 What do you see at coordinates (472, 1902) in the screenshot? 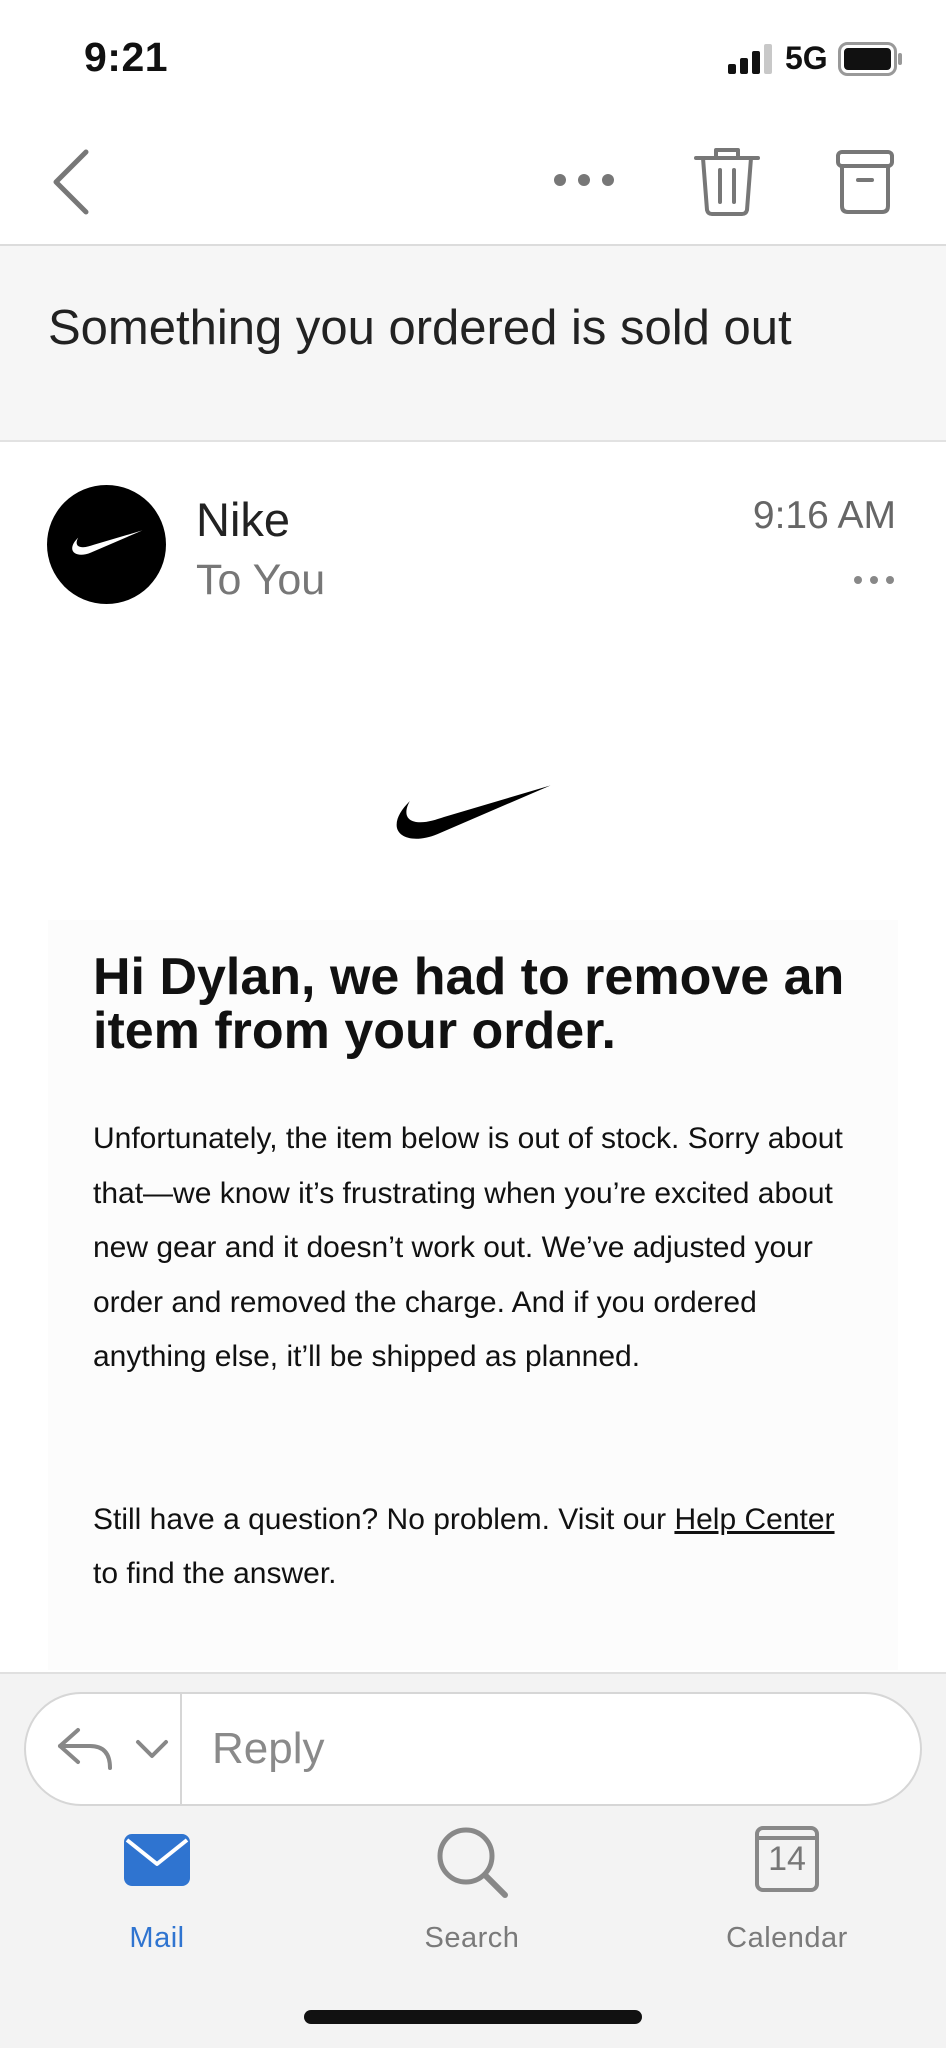
I see `tab-search: Search` at bounding box center [472, 1902].